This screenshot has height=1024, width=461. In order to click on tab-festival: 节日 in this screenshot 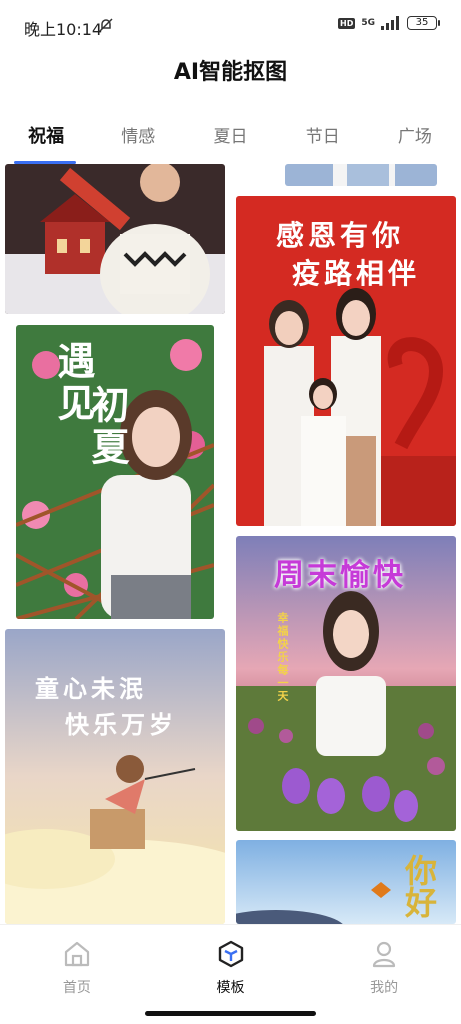, I will do `click(323, 139)`.